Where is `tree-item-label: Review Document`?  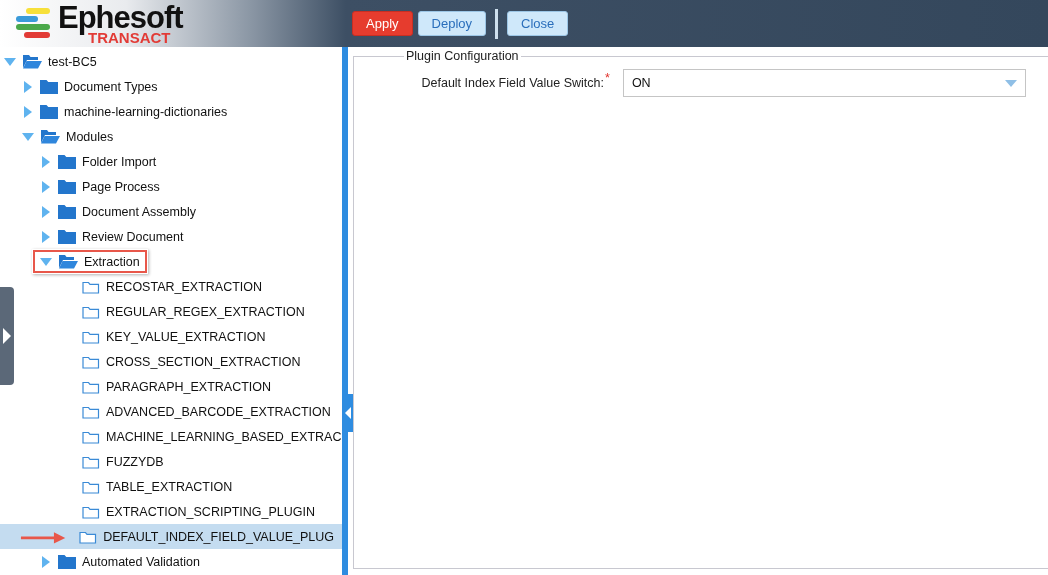 tree-item-label: Review Document is located at coordinates (133, 236).